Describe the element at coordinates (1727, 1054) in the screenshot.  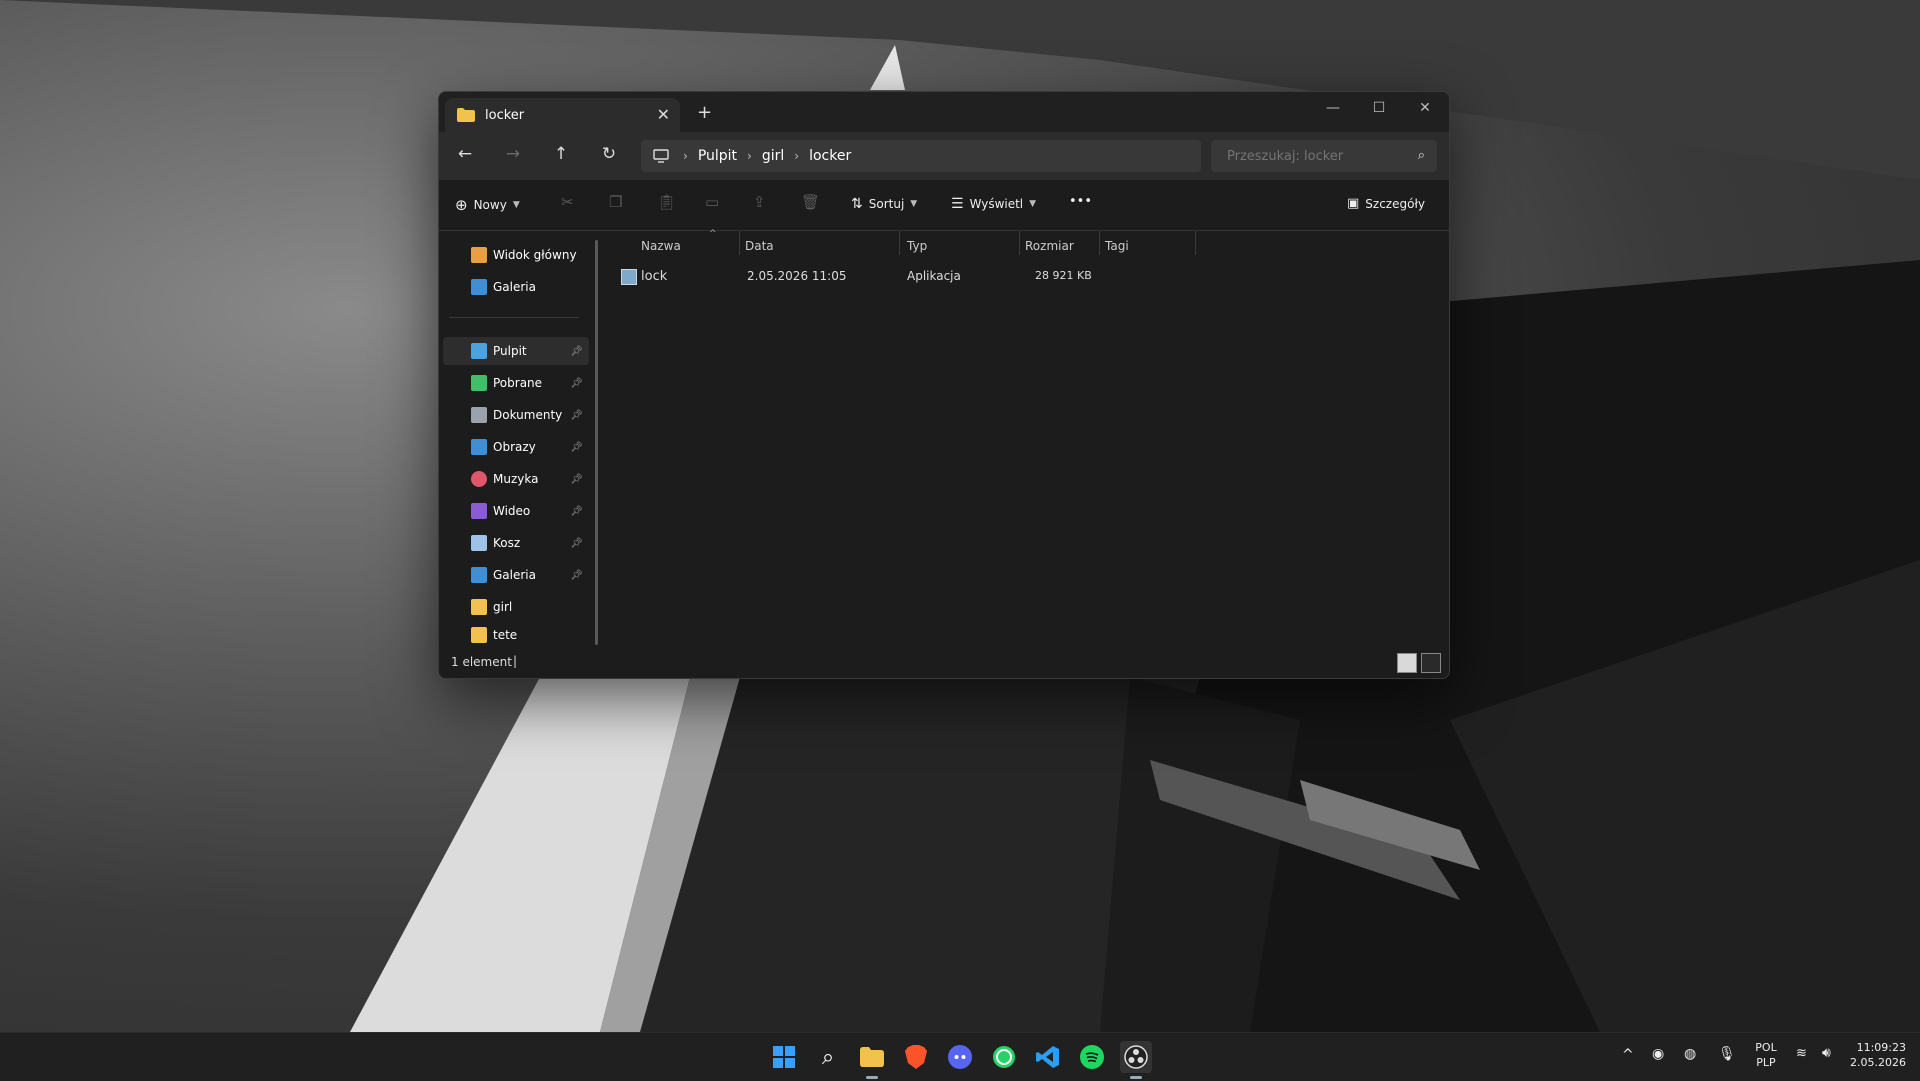
I see `microphone-icon: 🎙︎` at that location.